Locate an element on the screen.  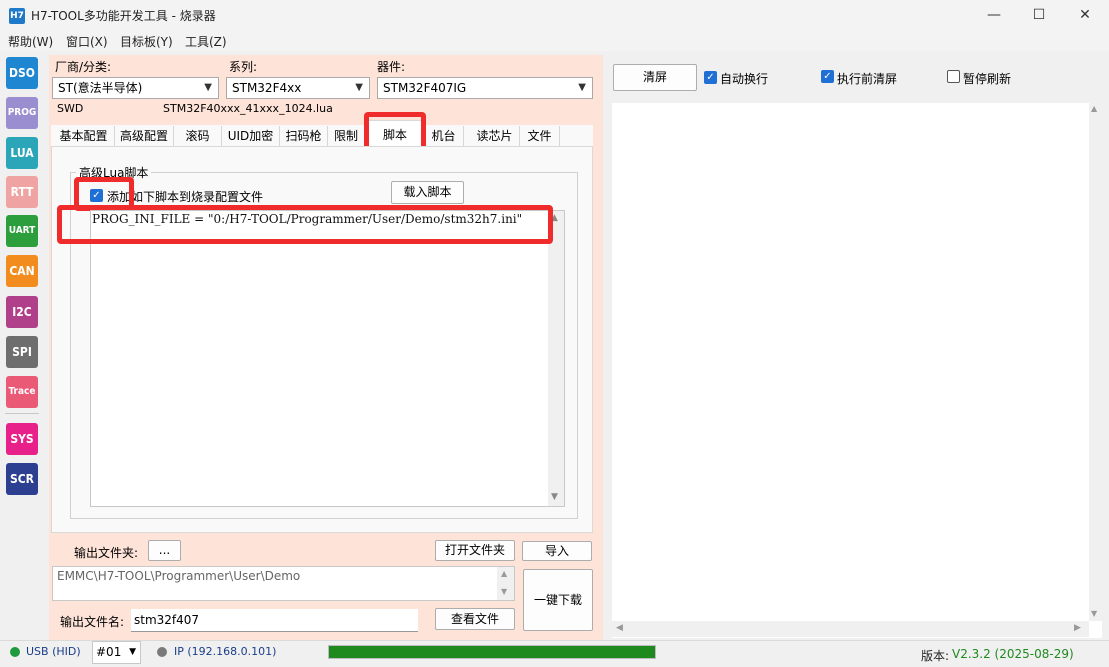
part-select: STM32F407IG ▼ is located at coordinates (485, 88).